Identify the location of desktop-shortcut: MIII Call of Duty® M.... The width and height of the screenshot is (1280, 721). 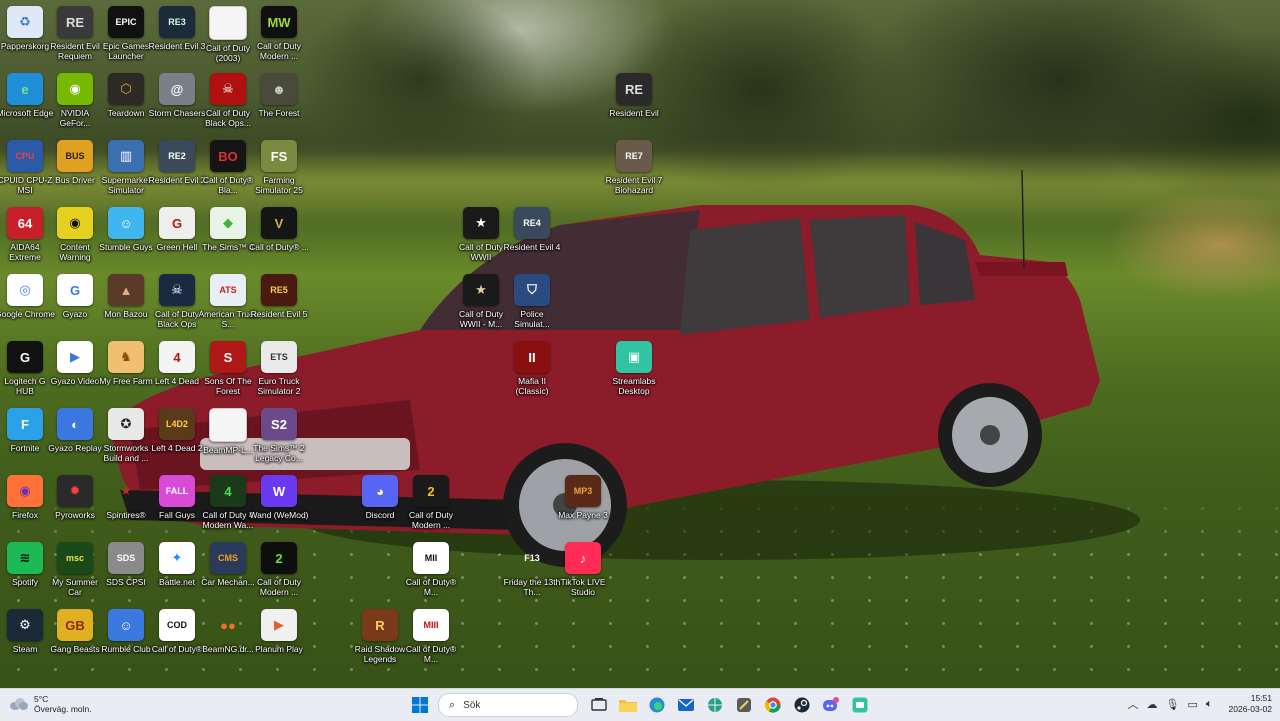
(431, 640).